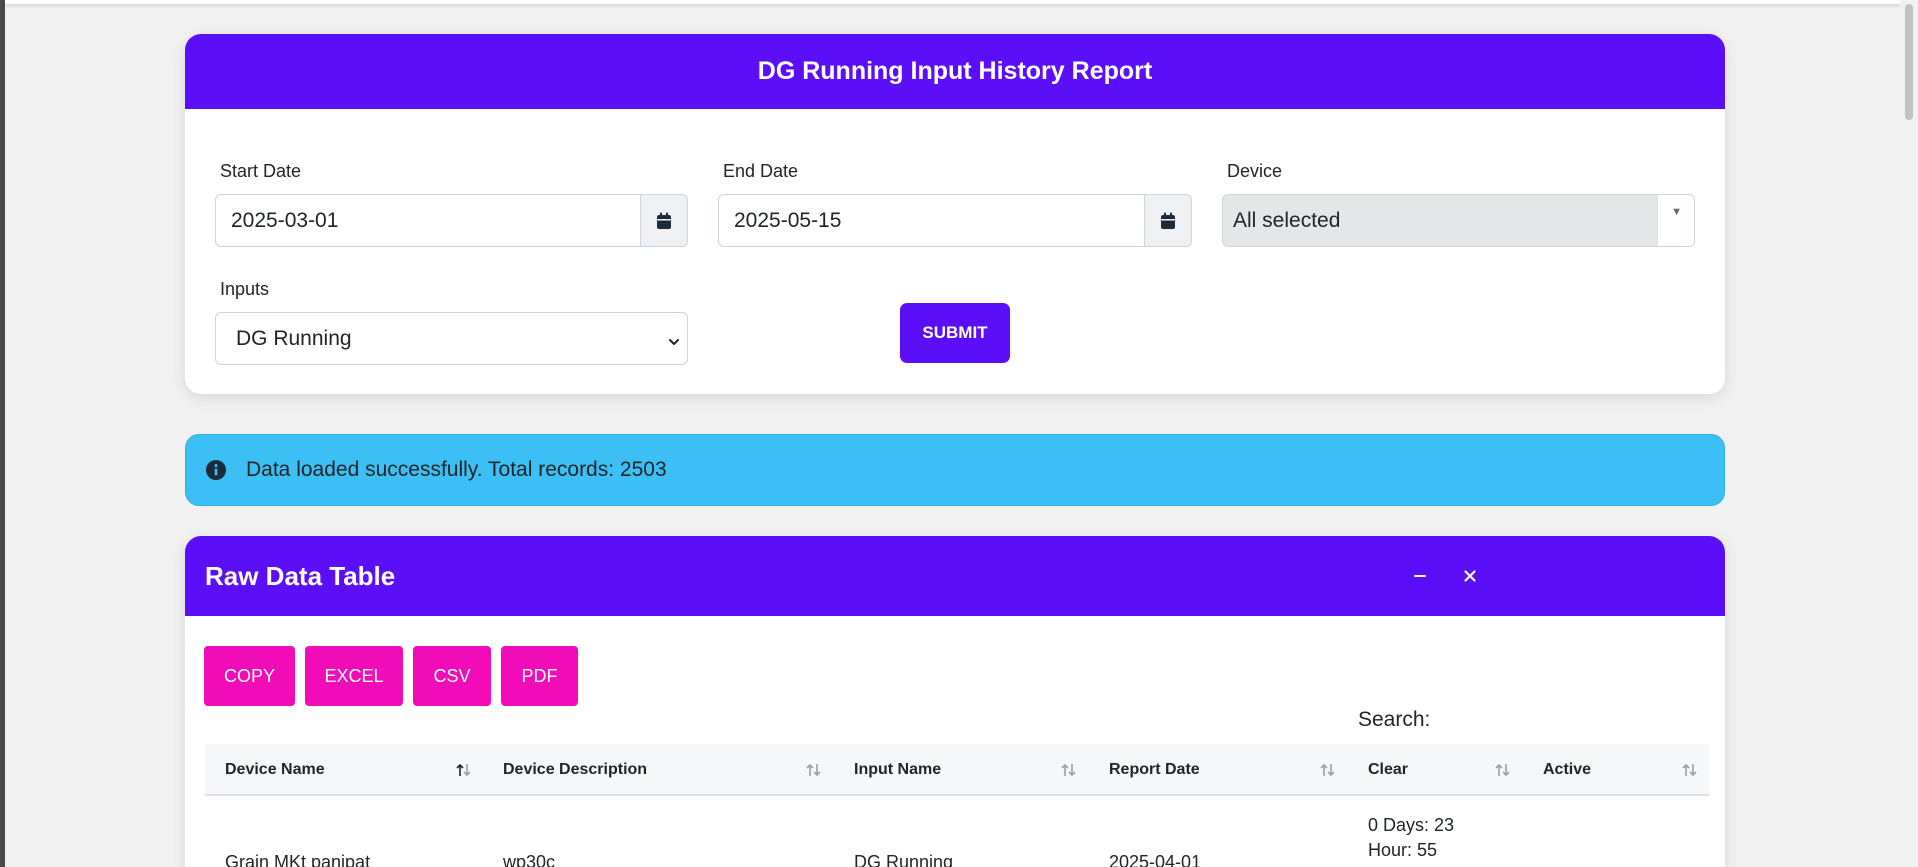  Describe the element at coordinates (428, 220) in the screenshot. I see `start-date-input: 2025-03-01` at that location.